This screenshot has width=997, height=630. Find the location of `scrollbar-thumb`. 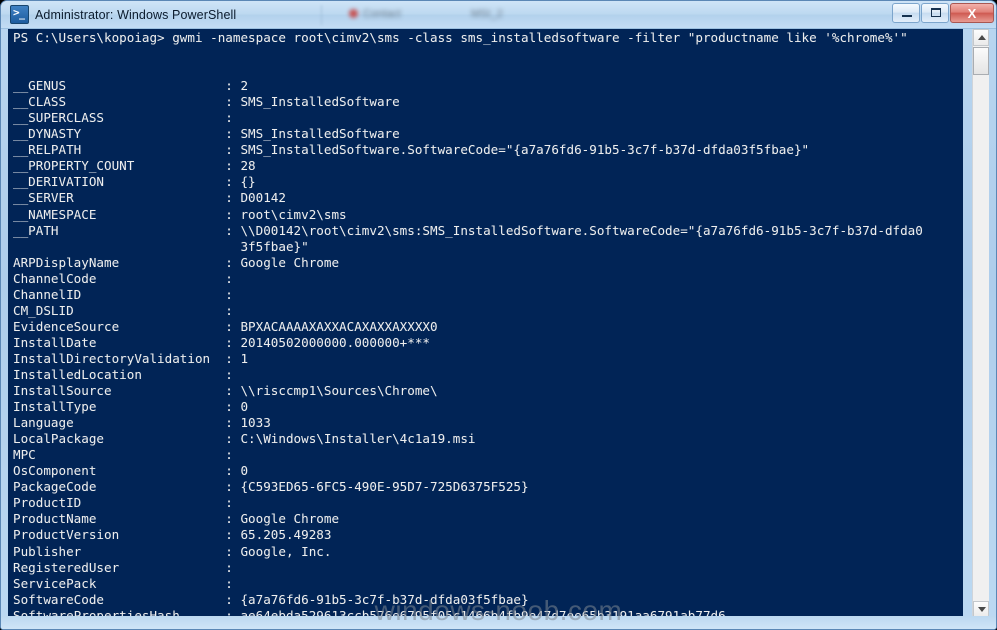

scrollbar-thumb is located at coordinates (981, 61).